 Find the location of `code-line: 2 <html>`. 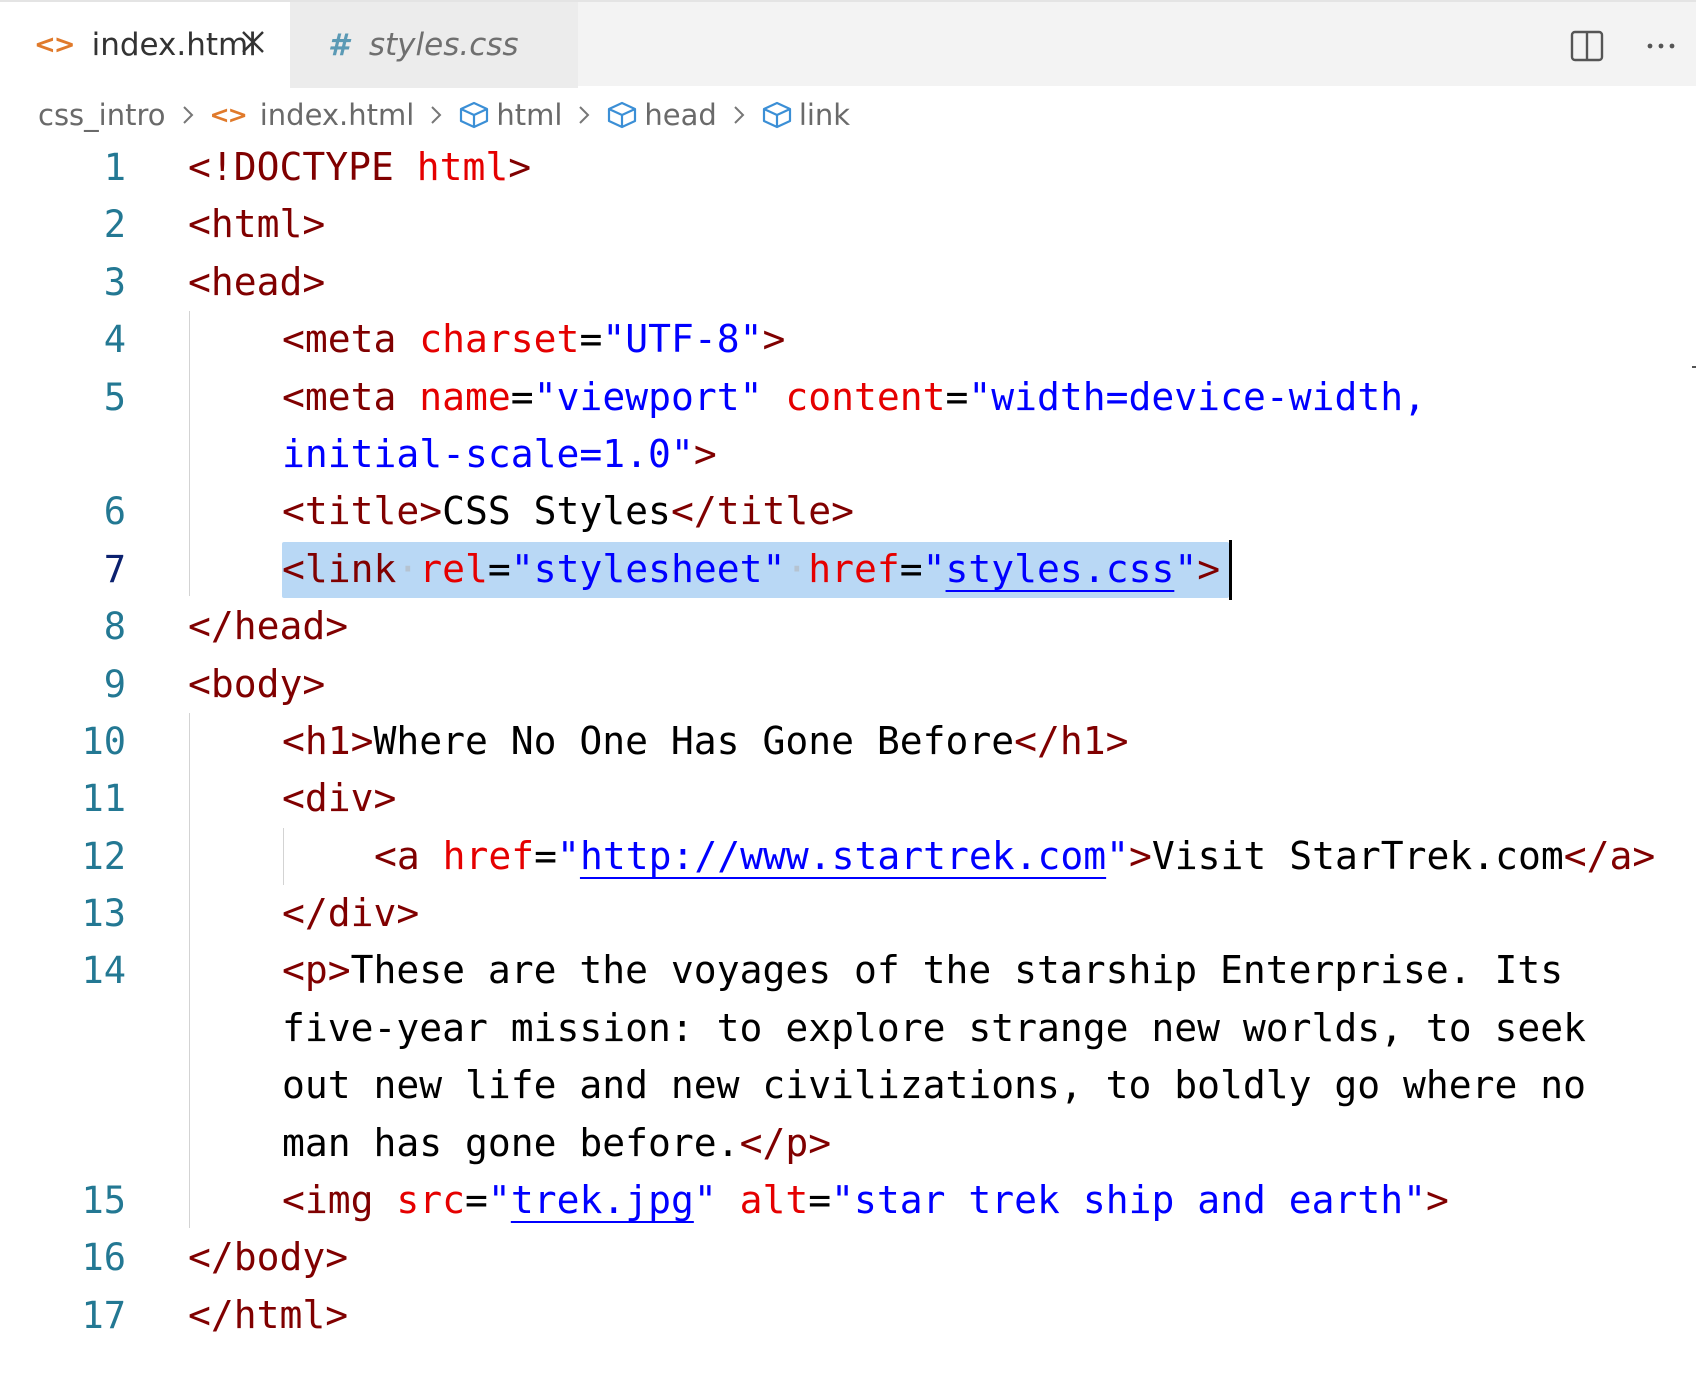

code-line: 2 <html> is located at coordinates (848, 224).